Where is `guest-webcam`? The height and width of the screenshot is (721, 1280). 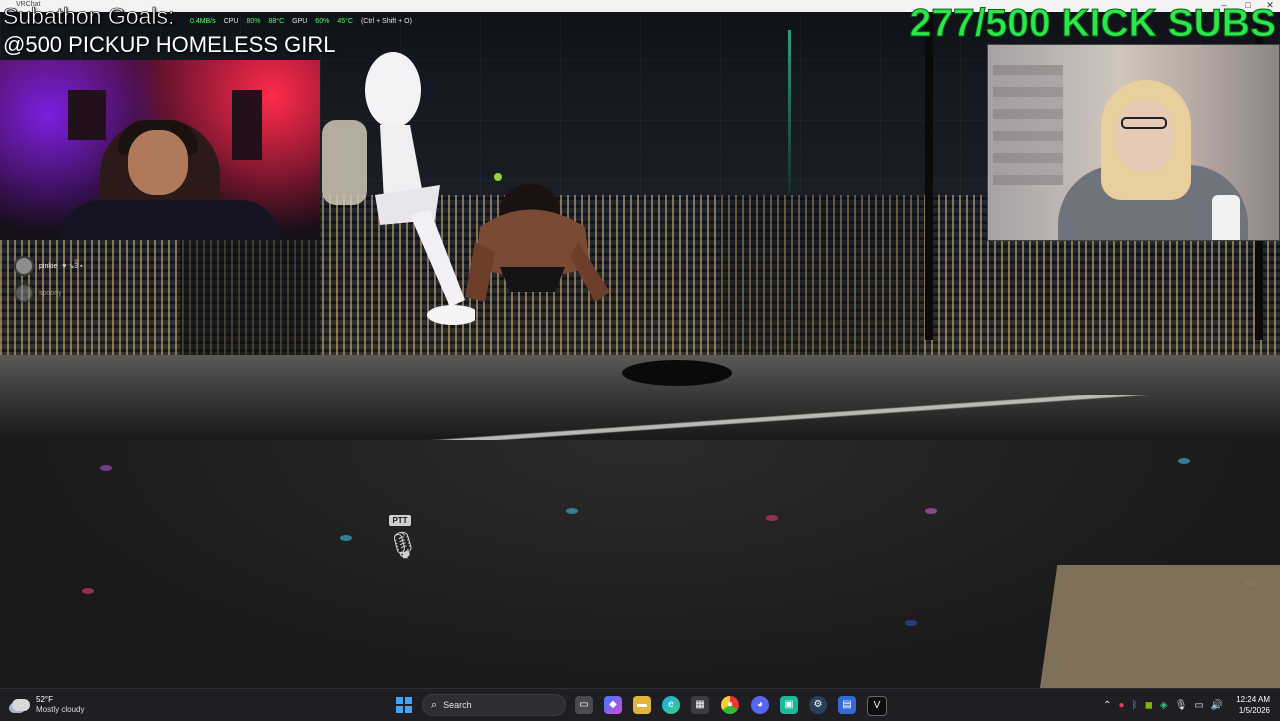 guest-webcam is located at coordinates (1133, 142).